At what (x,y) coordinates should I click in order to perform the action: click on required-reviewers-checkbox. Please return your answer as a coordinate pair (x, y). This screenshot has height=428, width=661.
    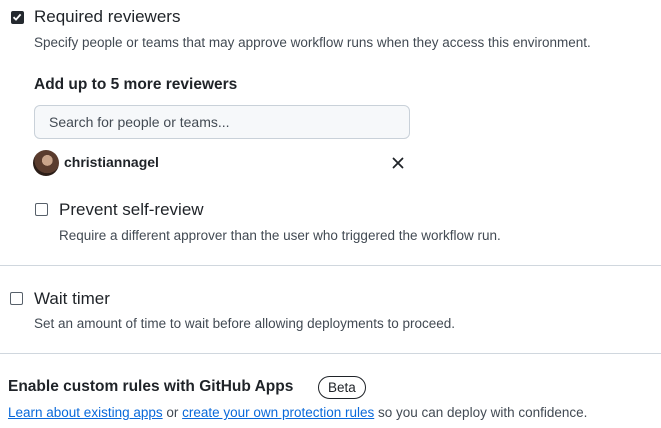
    Looking at the image, I should click on (17, 17).